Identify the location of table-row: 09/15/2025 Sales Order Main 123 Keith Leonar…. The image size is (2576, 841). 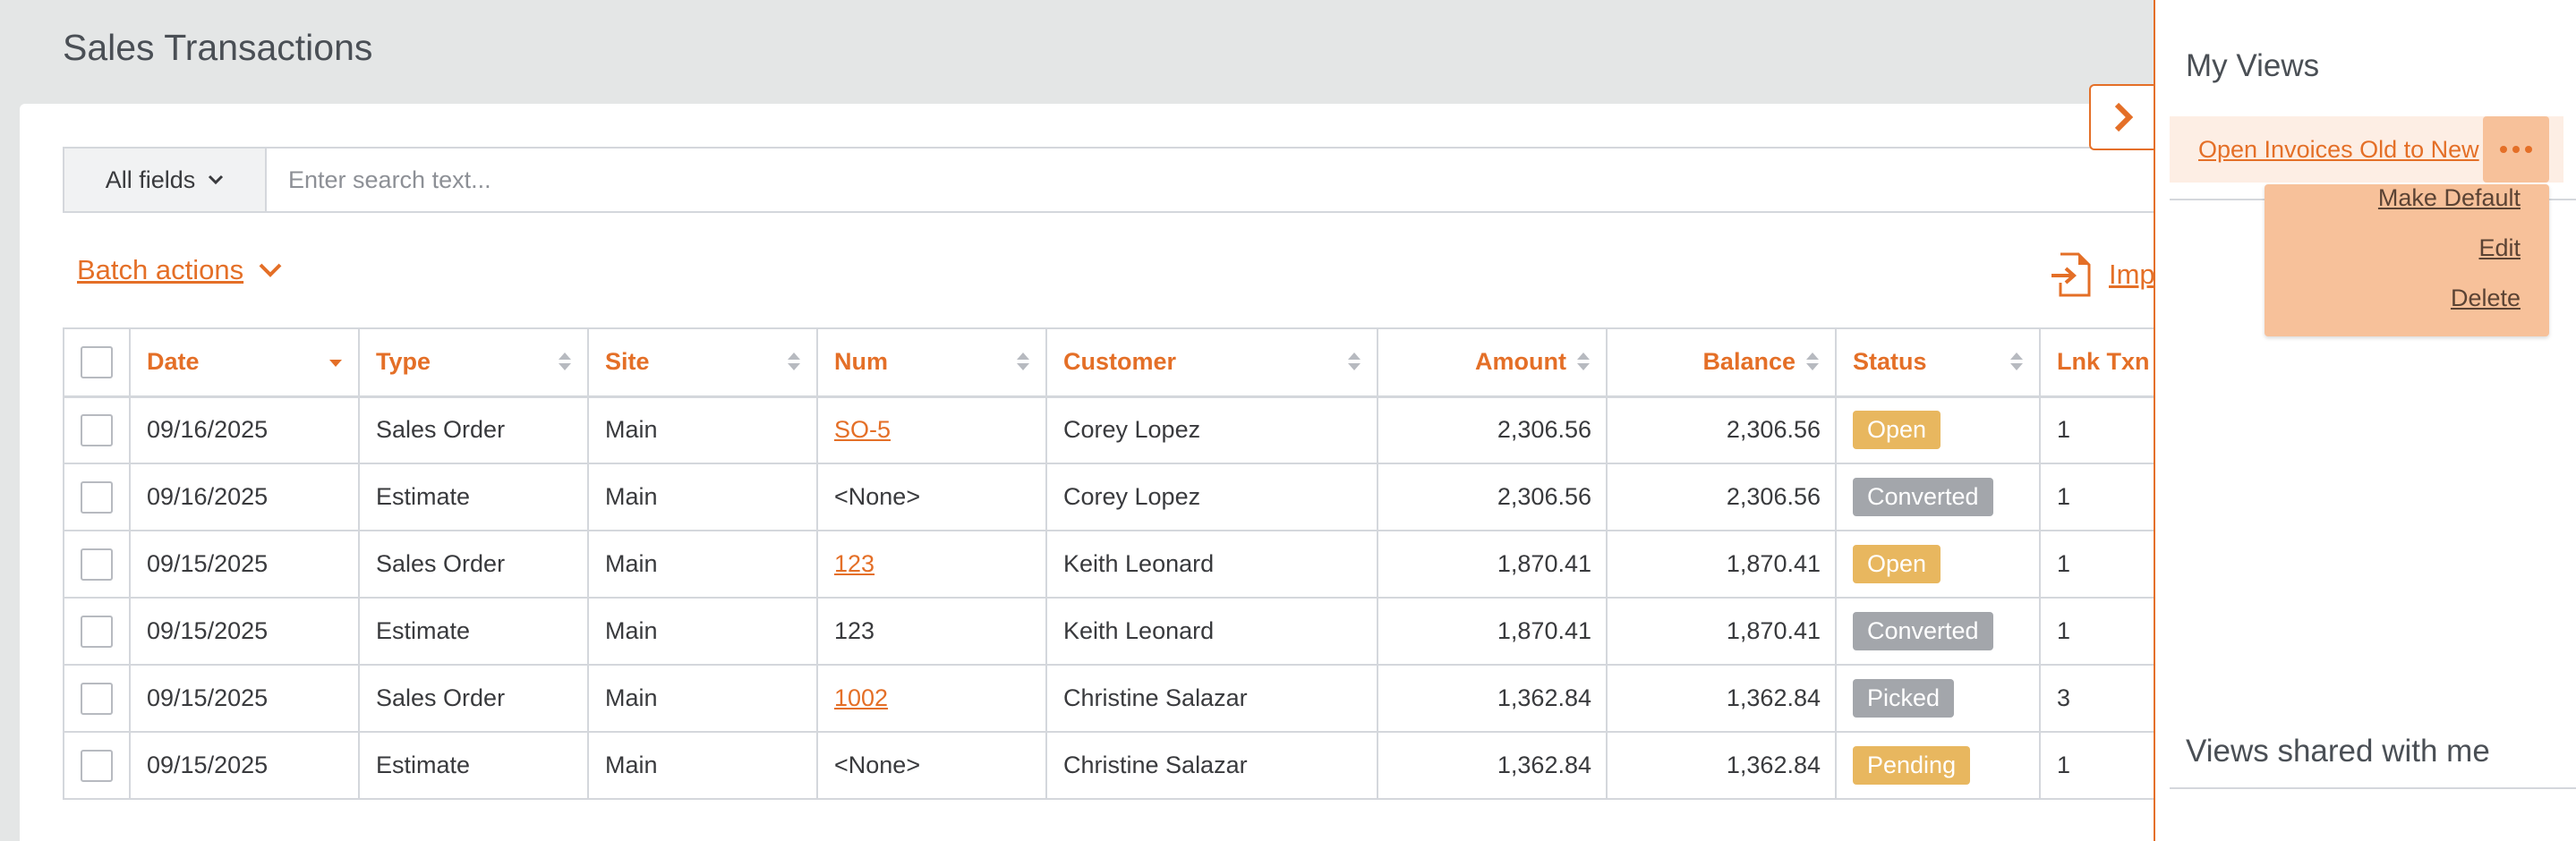
(1115, 564).